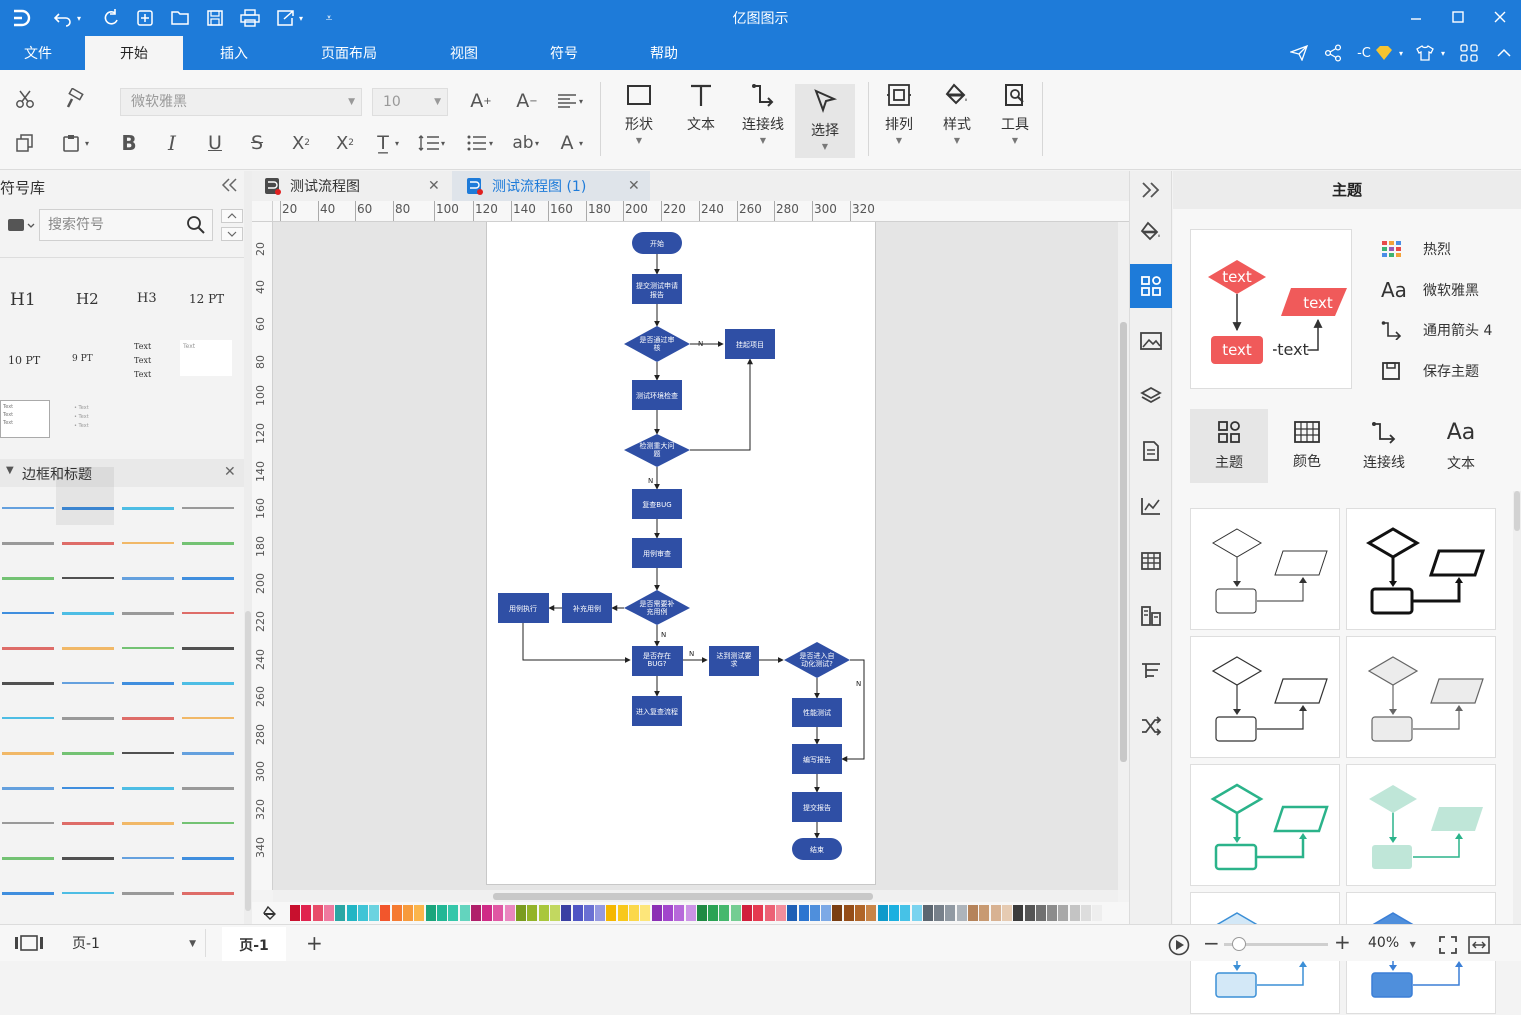  I want to click on font-family-select: 微软雅黑 ▼, so click(241, 102).